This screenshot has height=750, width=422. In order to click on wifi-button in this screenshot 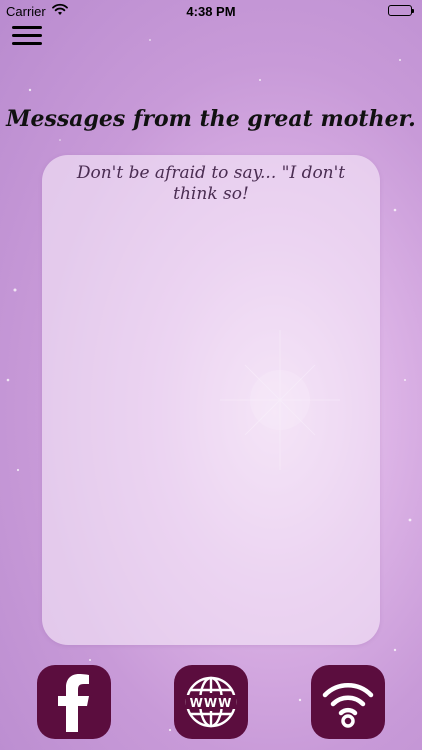, I will do `click(348, 702)`.